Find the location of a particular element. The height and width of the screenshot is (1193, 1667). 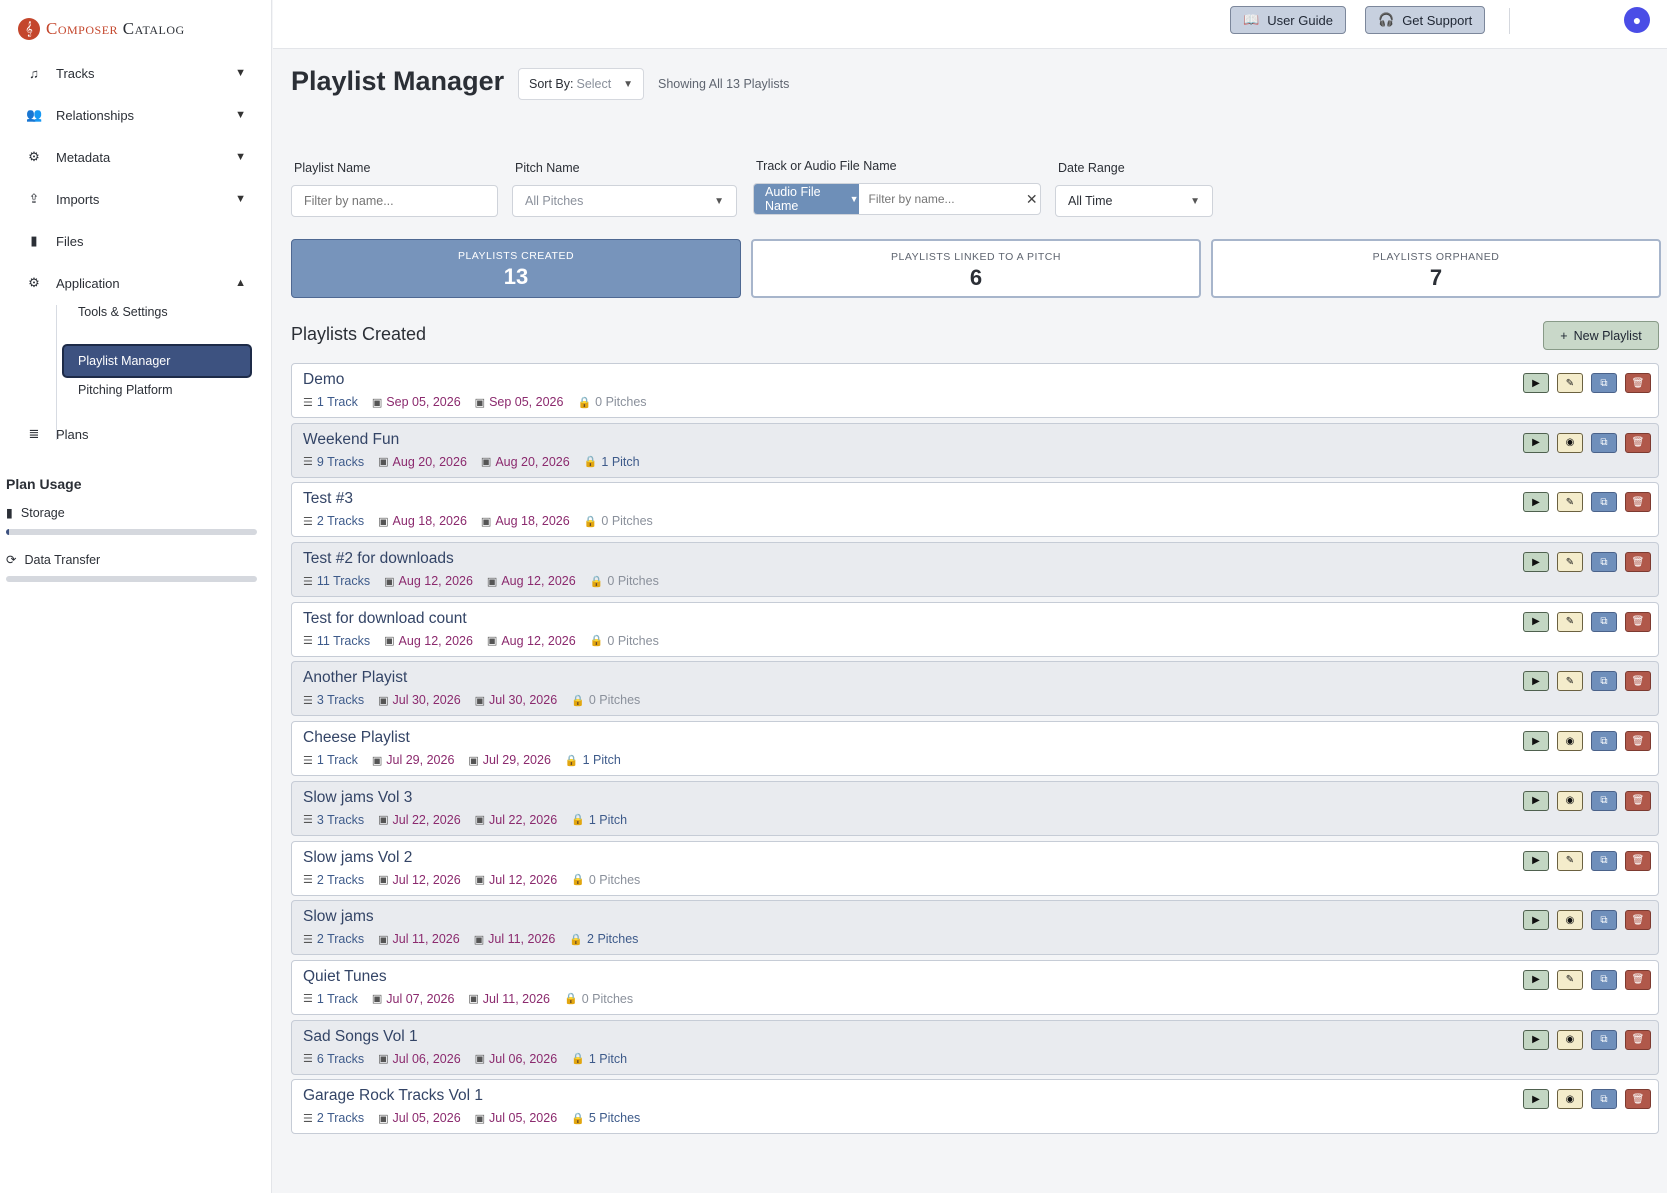

new-playlist-button: + New Playlist is located at coordinates (1601, 335).